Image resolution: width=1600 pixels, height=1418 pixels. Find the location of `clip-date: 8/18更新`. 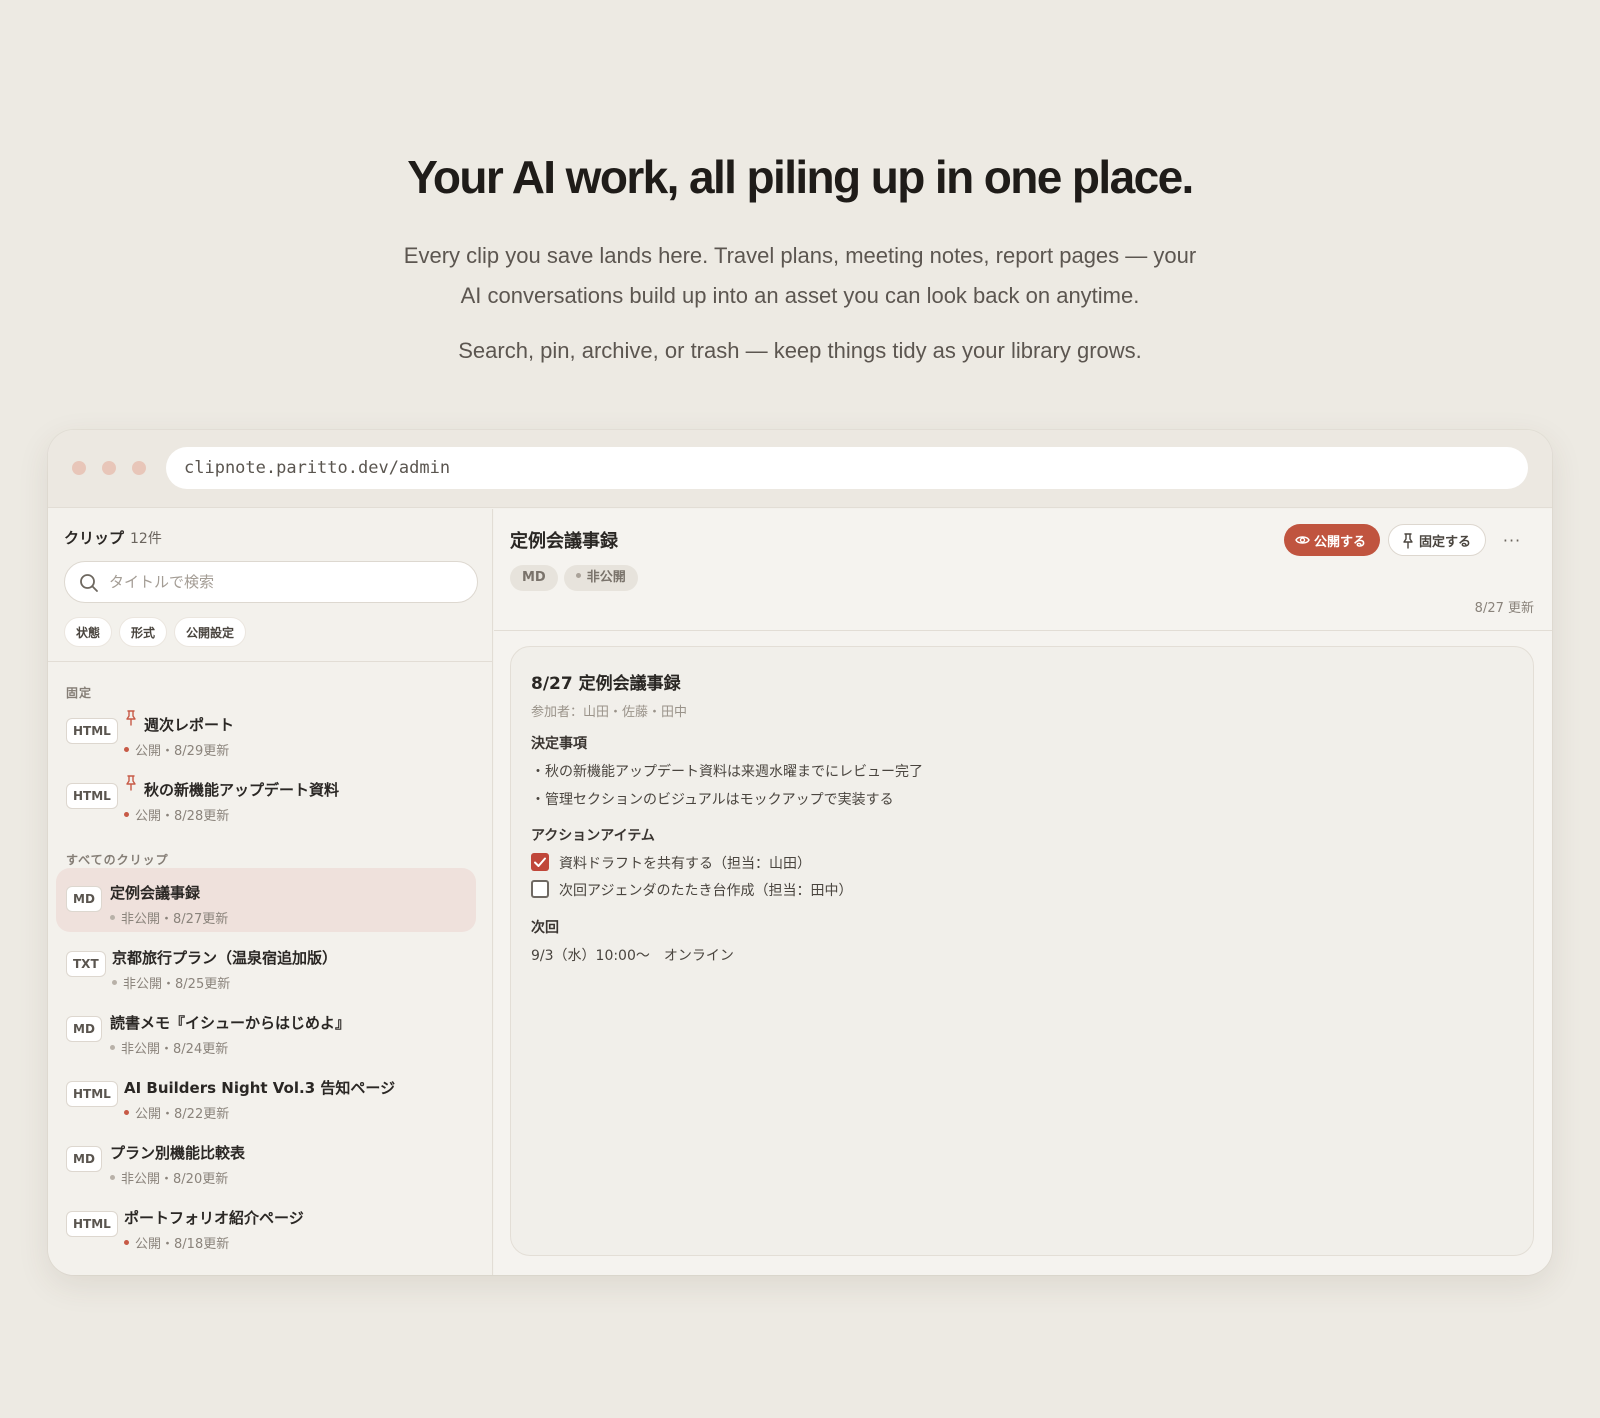

clip-date: 8/18更新 is located at coordinates (202, 1244).